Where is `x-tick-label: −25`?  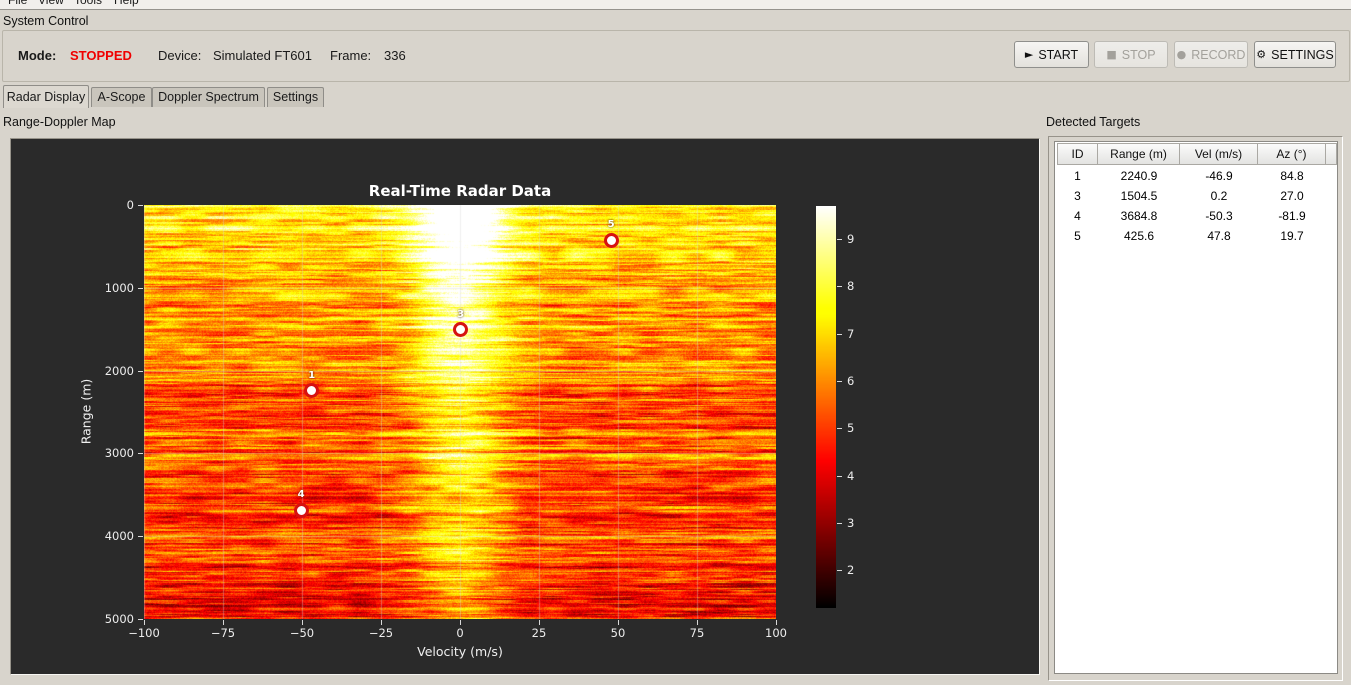
x-tick-label: −25 is located at coordinates (381, 633).